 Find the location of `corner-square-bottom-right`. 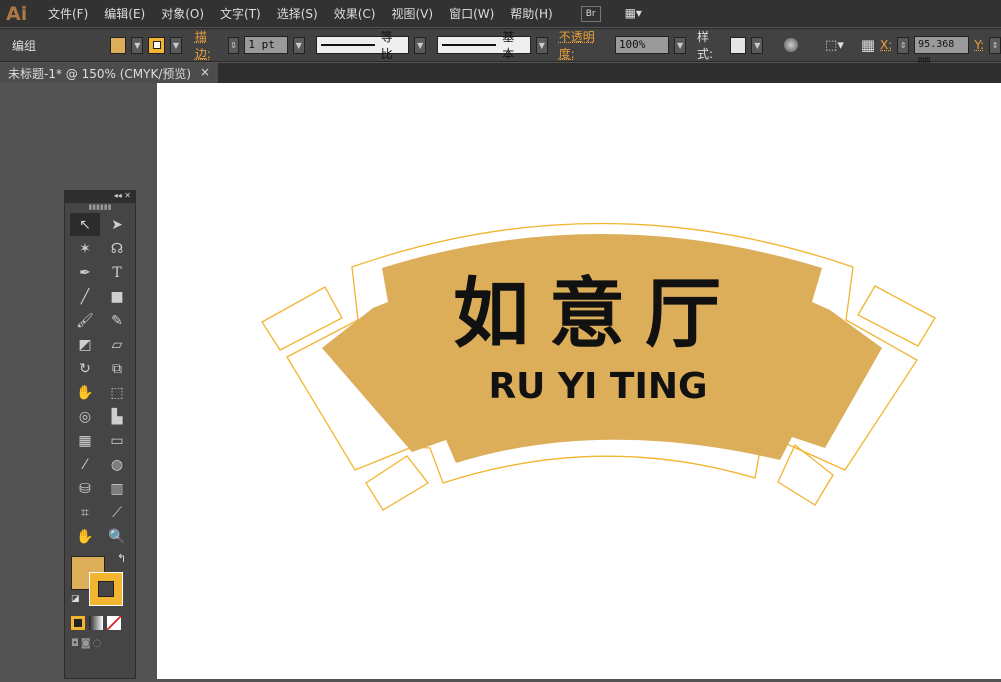

corner-square-bottom-right is located at coordinates (805, 474).